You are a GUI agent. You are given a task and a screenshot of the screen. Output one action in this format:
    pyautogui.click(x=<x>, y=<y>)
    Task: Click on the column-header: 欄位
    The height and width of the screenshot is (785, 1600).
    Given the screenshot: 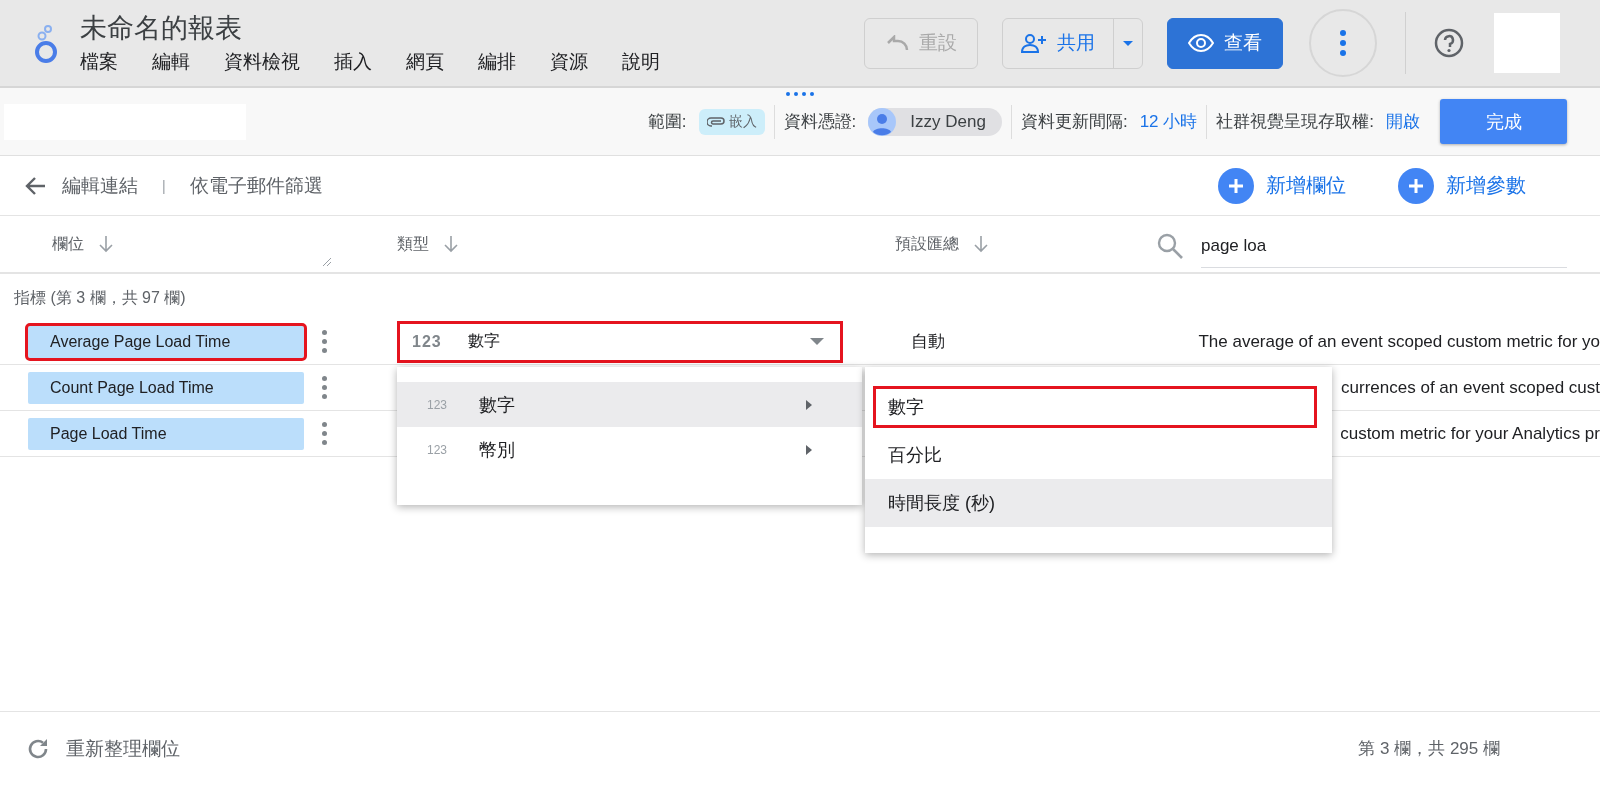 What is the action you would take?
    pyautogui.click(x=68, y=244)
    